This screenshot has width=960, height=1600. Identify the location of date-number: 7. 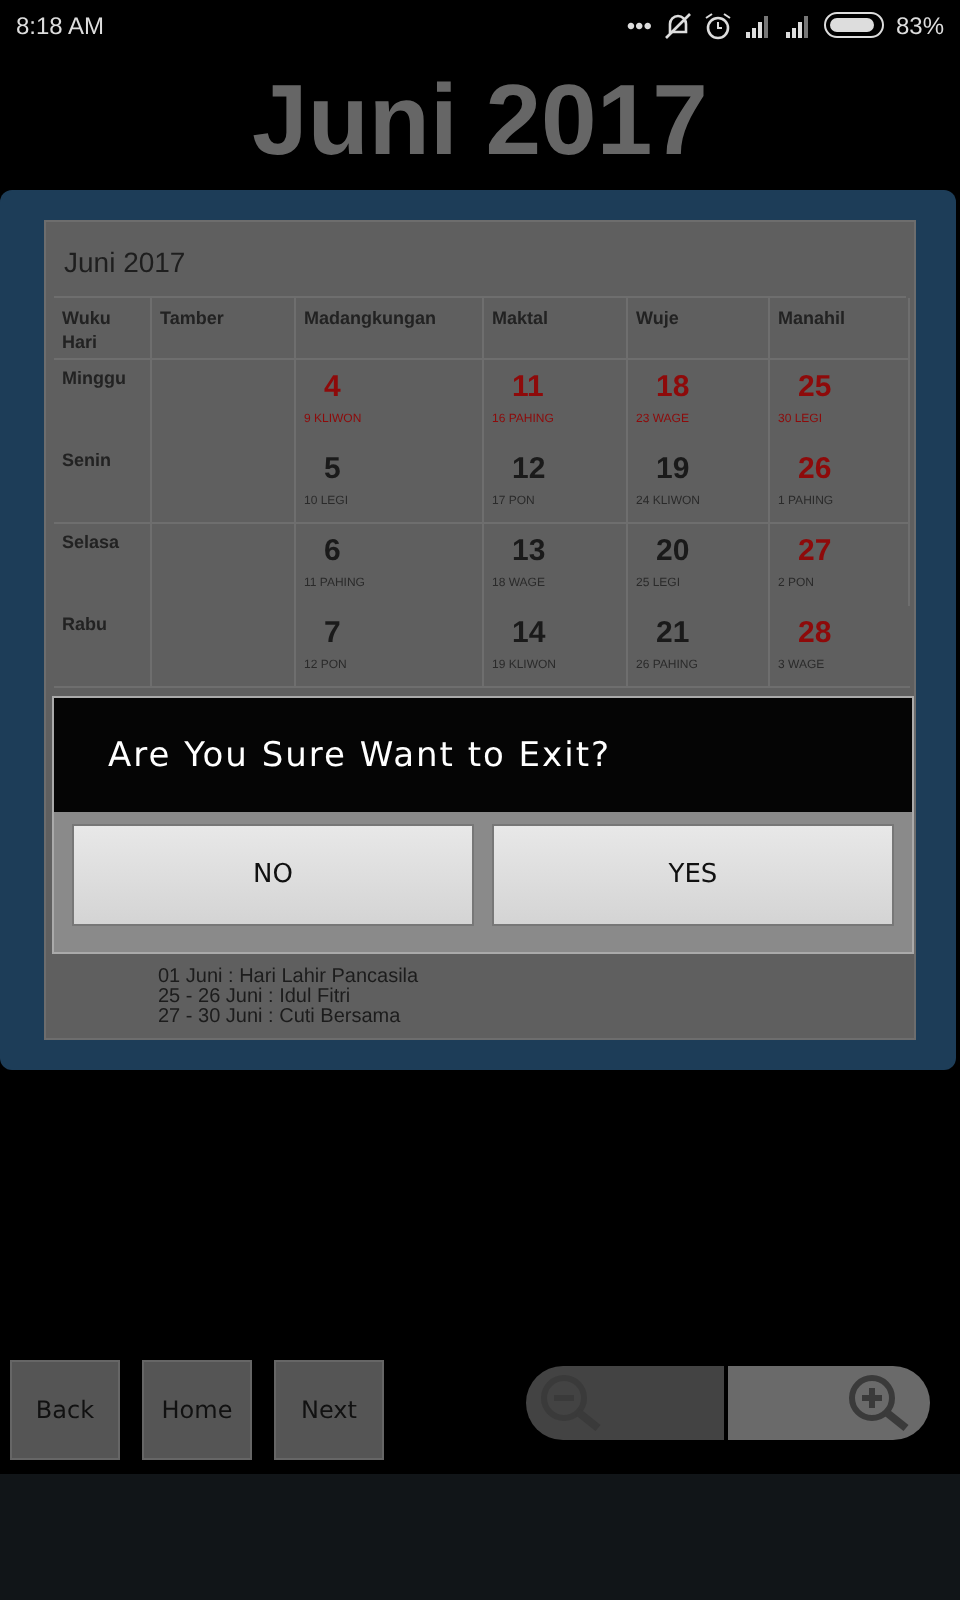
(332, 634).